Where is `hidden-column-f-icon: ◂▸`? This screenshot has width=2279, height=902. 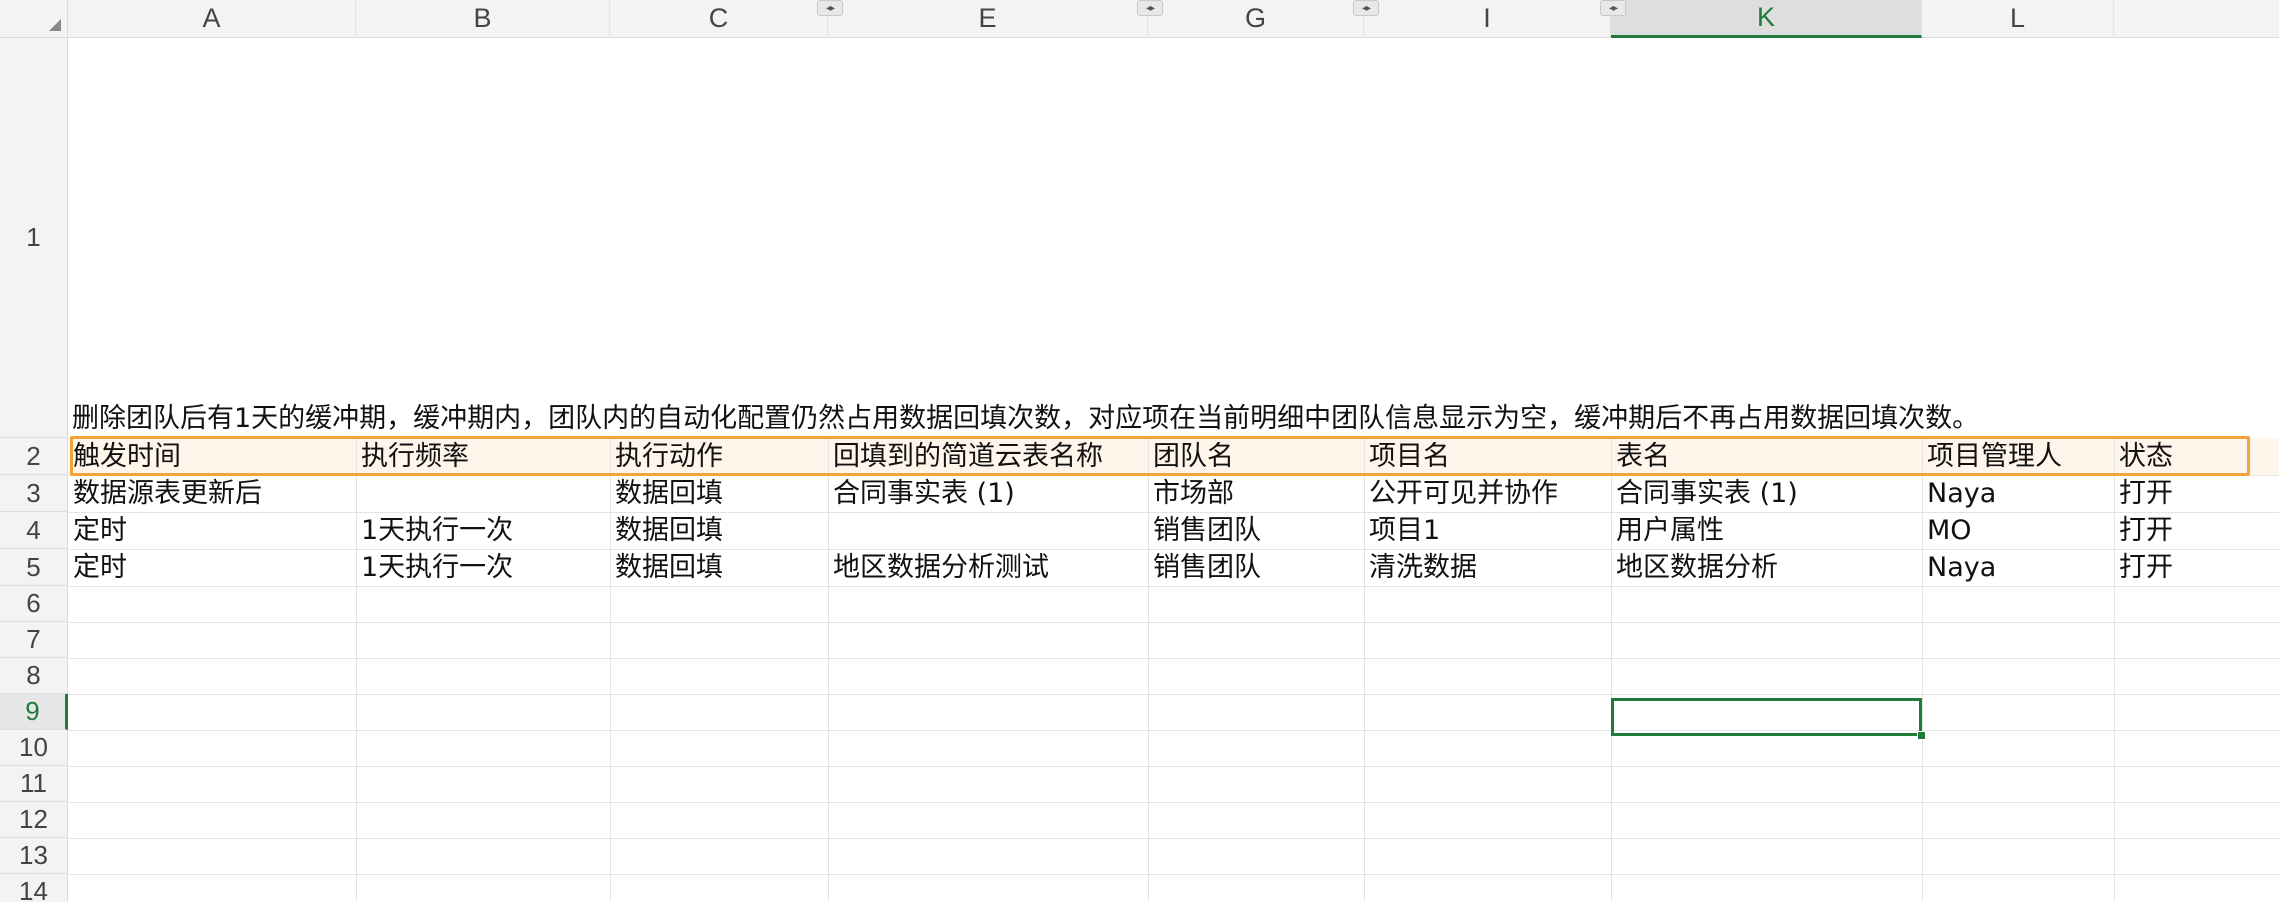
hidden-column-f-icon: ◂▸ is located at coordinates (1150, 8).